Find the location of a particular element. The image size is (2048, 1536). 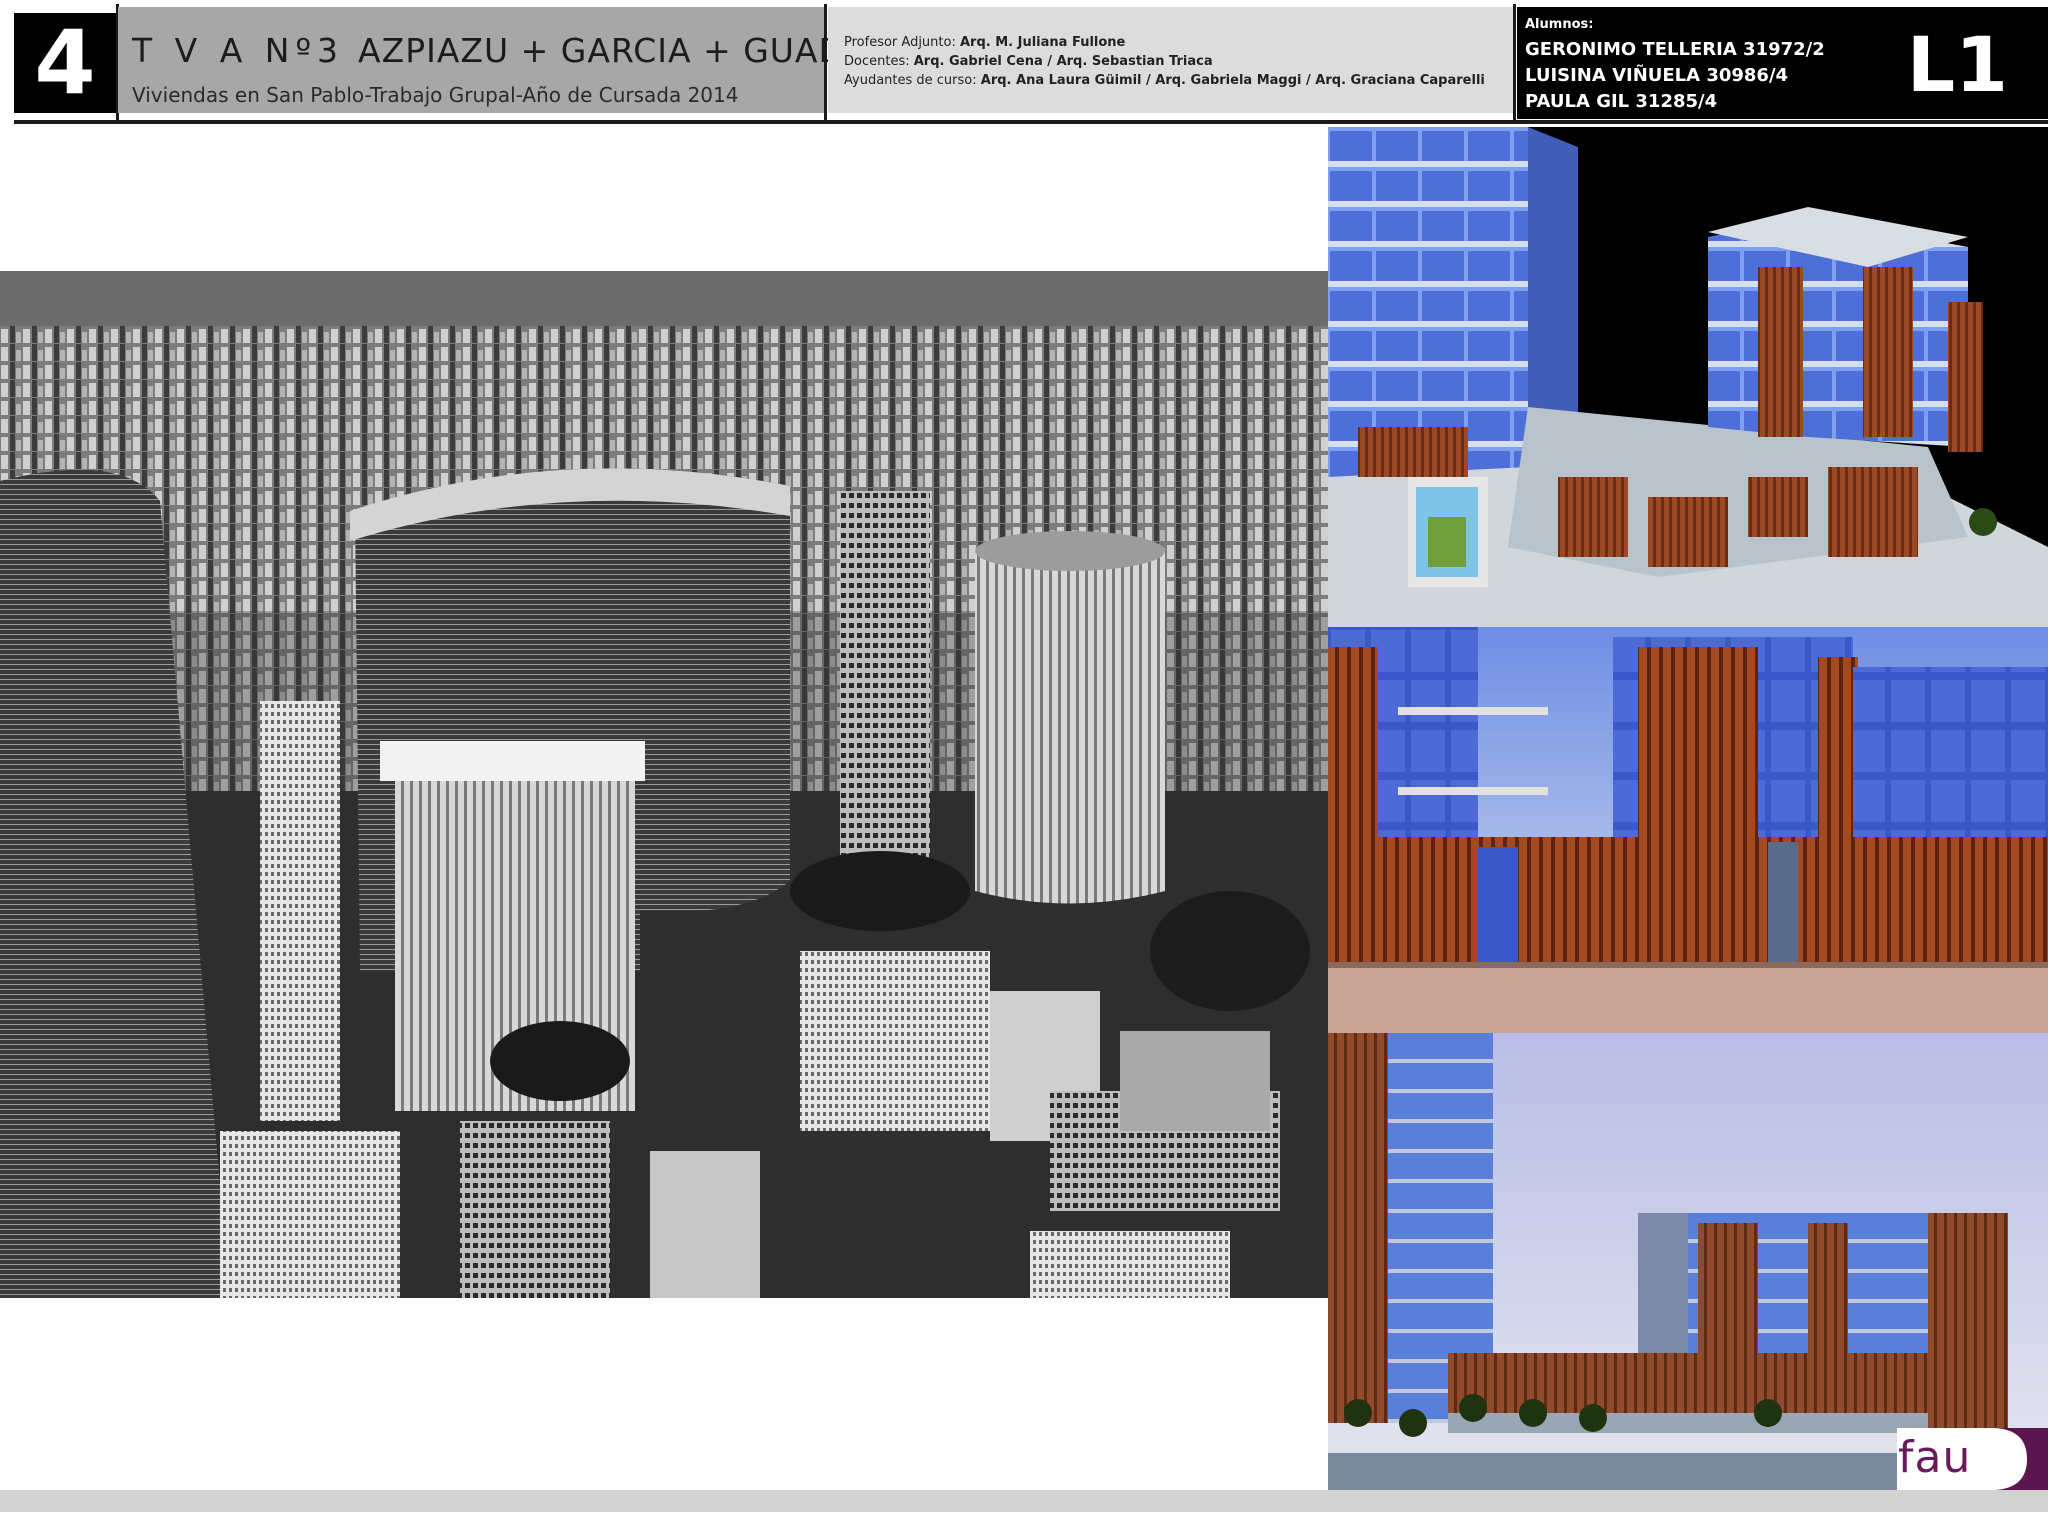

fau-logo: fau is located at coordinates (1972, 1459).